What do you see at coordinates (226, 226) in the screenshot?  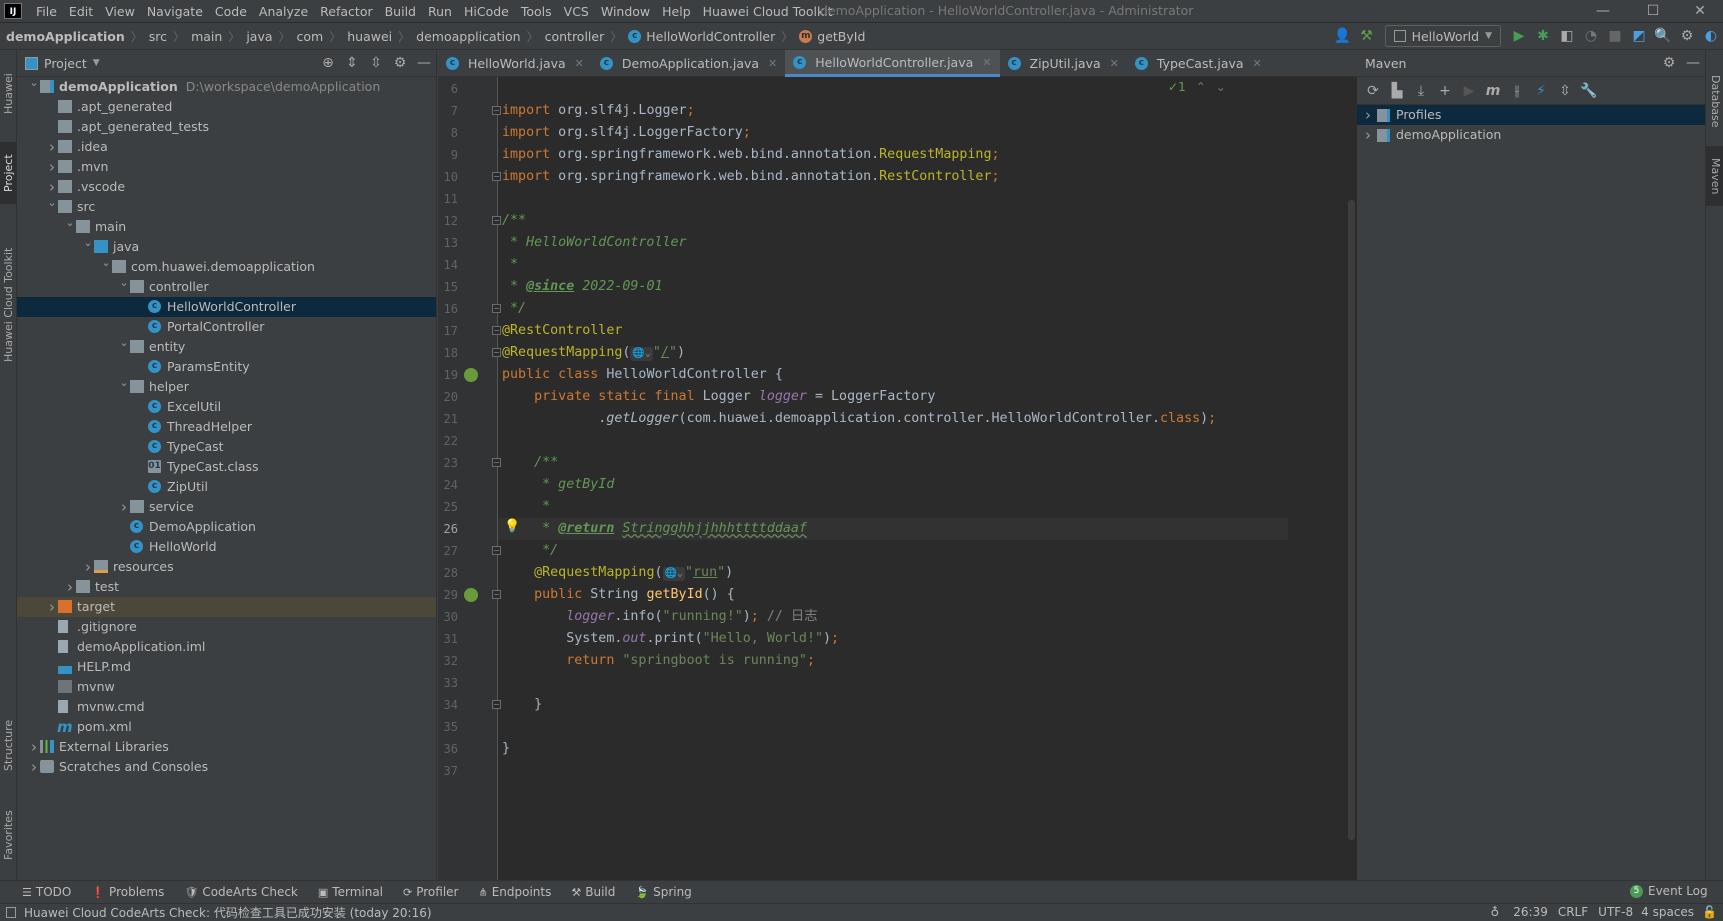 I see `tree-item: ⌄ main` at bounding box center [226, 226].